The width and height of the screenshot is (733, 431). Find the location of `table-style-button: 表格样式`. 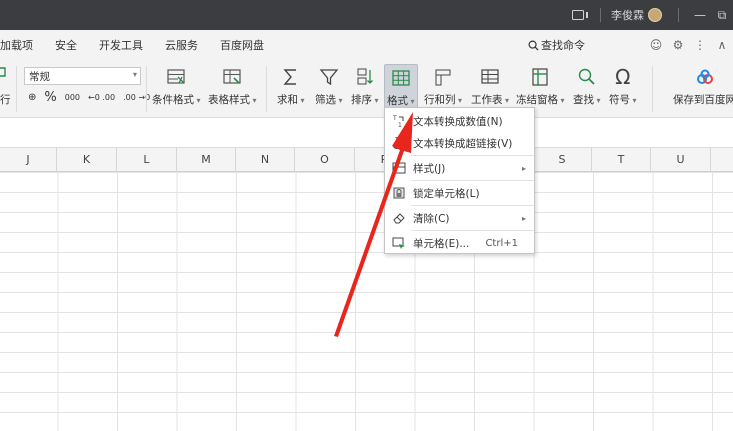

table-style-button: 表格样式 is located at coordinates (232, 85).